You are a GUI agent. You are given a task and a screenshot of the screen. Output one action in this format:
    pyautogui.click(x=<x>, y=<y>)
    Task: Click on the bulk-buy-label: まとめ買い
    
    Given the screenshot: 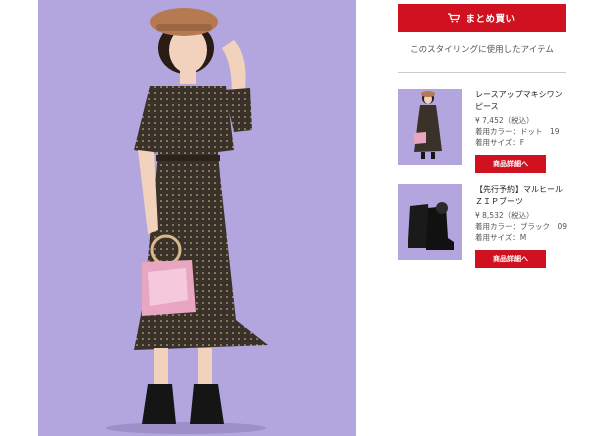 What is the action you would take?
    pyautogui.click(x=490, y=19)
    